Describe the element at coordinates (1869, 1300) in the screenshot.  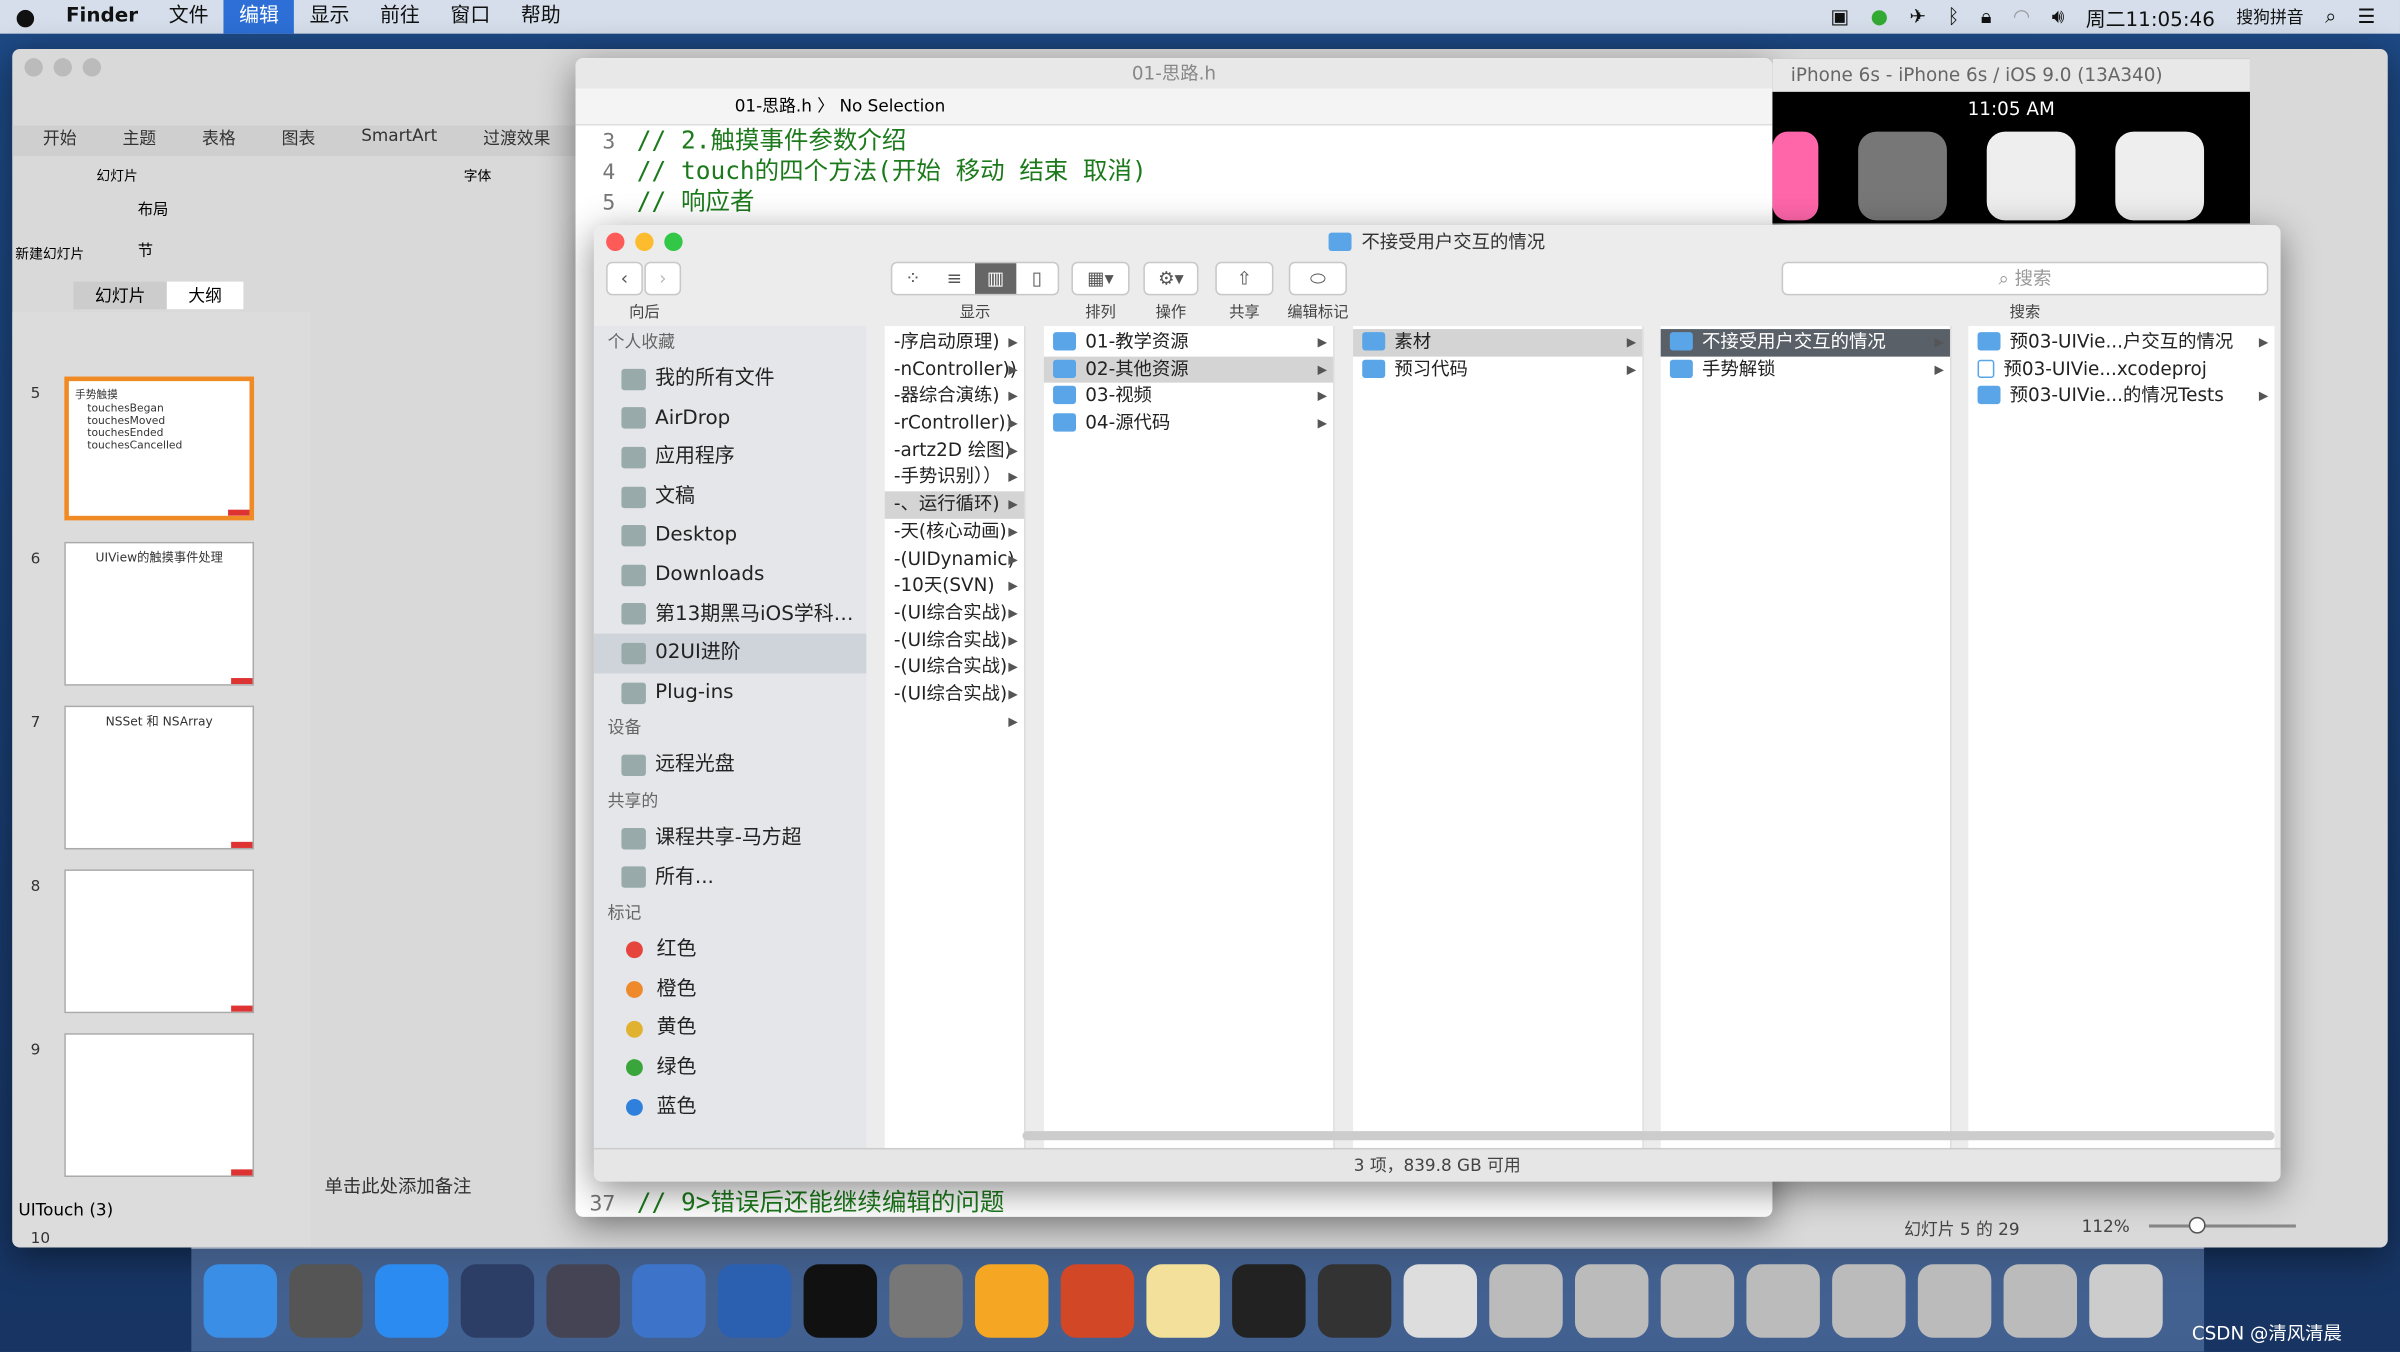
I see `window-5-icon` at that location.